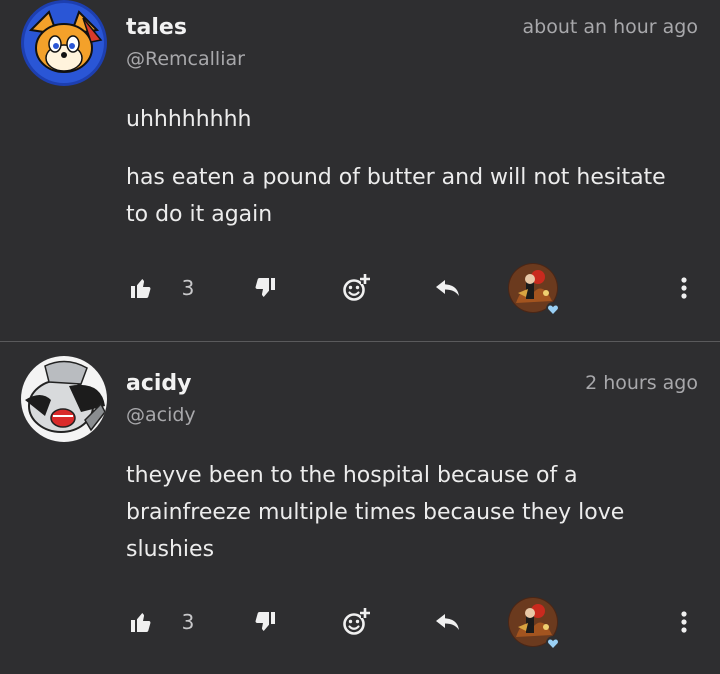 Image resolution: width=720 pixels, height=674 pixels. Describe the element at coordinates (156, 27) in the screenshot. I see `username: tales` at that location.